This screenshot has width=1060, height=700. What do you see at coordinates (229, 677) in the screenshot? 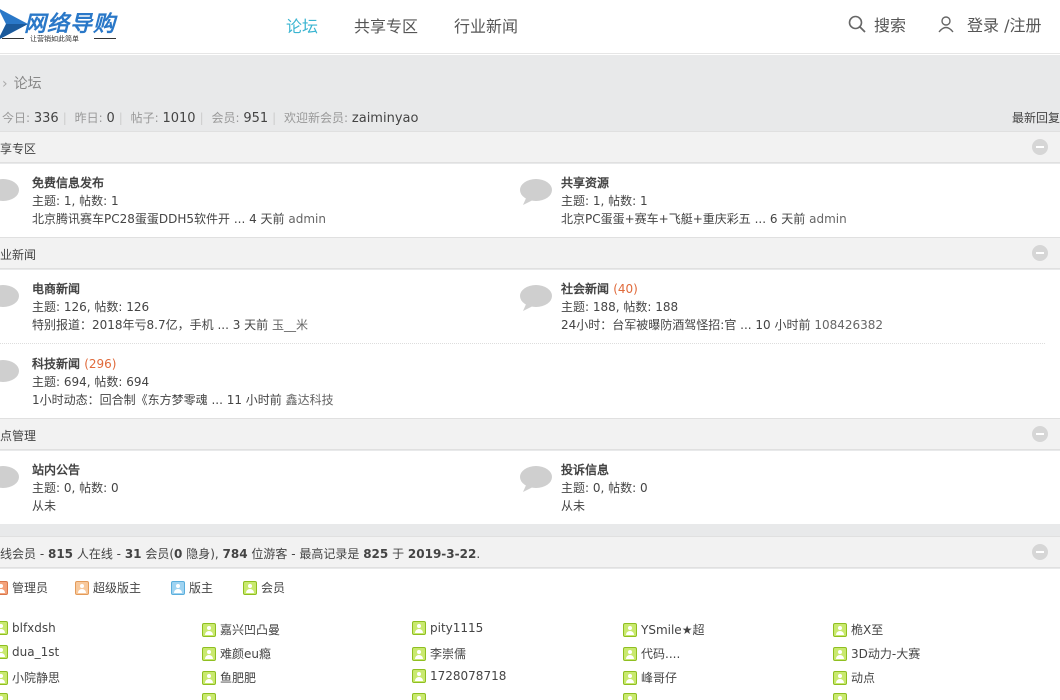
I see `online-user: 鱼肥肥` at bounding box center [229, 677].